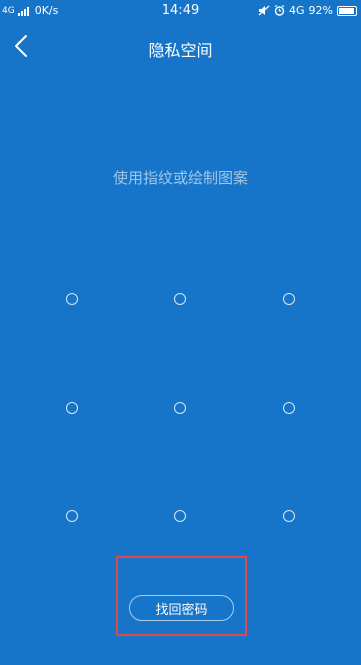 The width and height of the screenshot is (361, 665). What do you see at coordinates (181, 608) in the screenshot?
I see `recover-password-button: 找回密码` at bounding box center [181, 608].